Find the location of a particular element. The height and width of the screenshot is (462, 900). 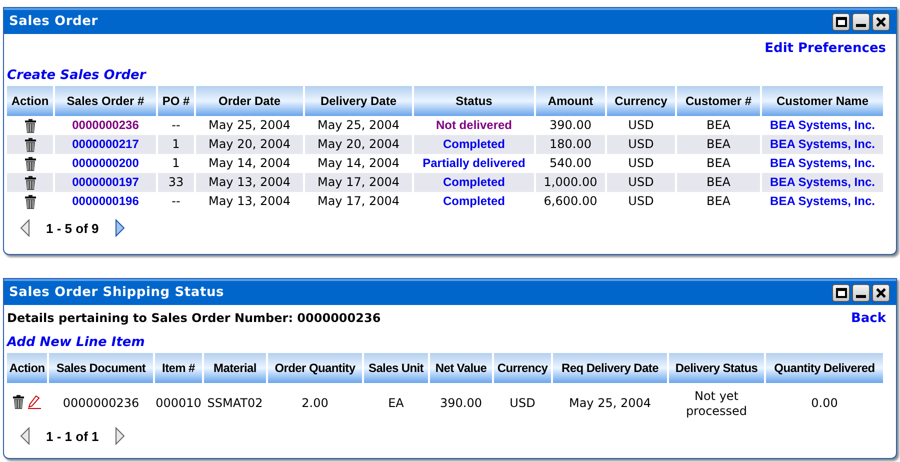

order-link: 0000000200 is located at coordinates (105, 163).